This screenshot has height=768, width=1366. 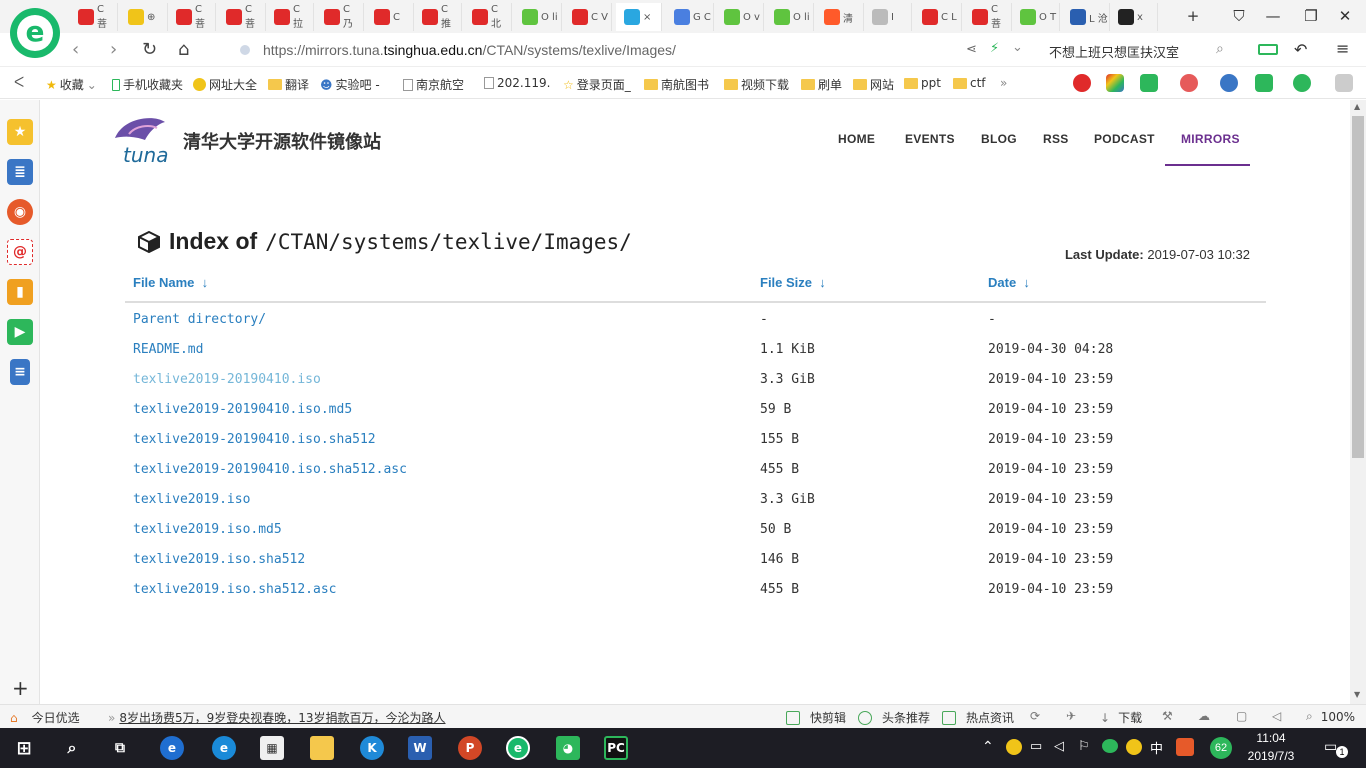 What do you see at coordinates (1300, 49) in the screenshot?
I see `undo-icon: ↶` at bounding box center [1300, 49].